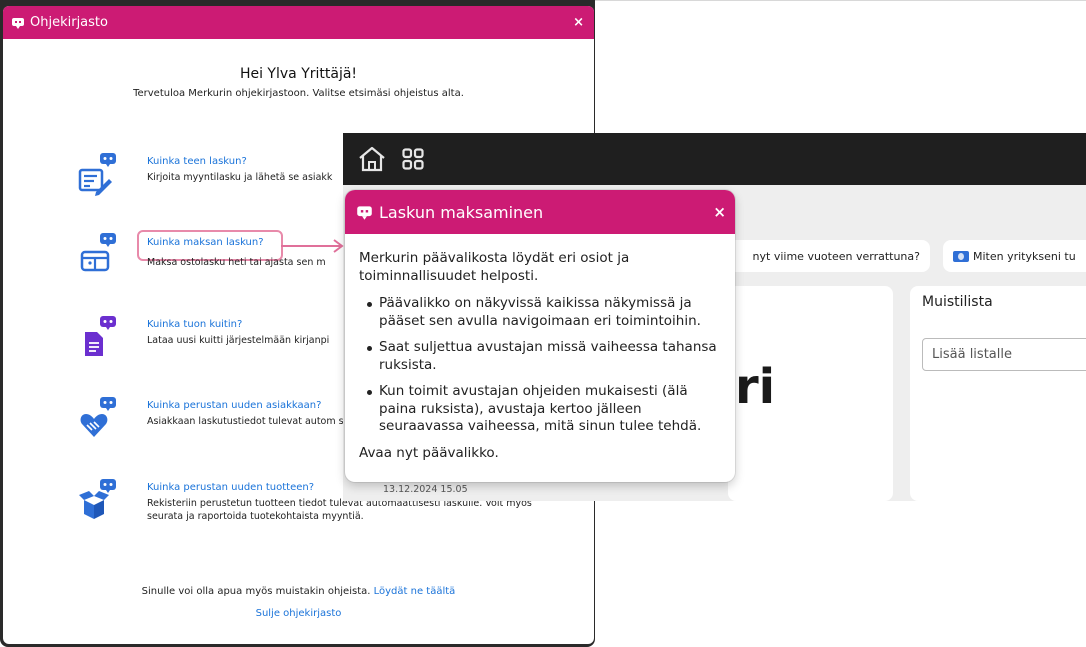  I want to click on handshake-heart-icon, so click(98, 417).